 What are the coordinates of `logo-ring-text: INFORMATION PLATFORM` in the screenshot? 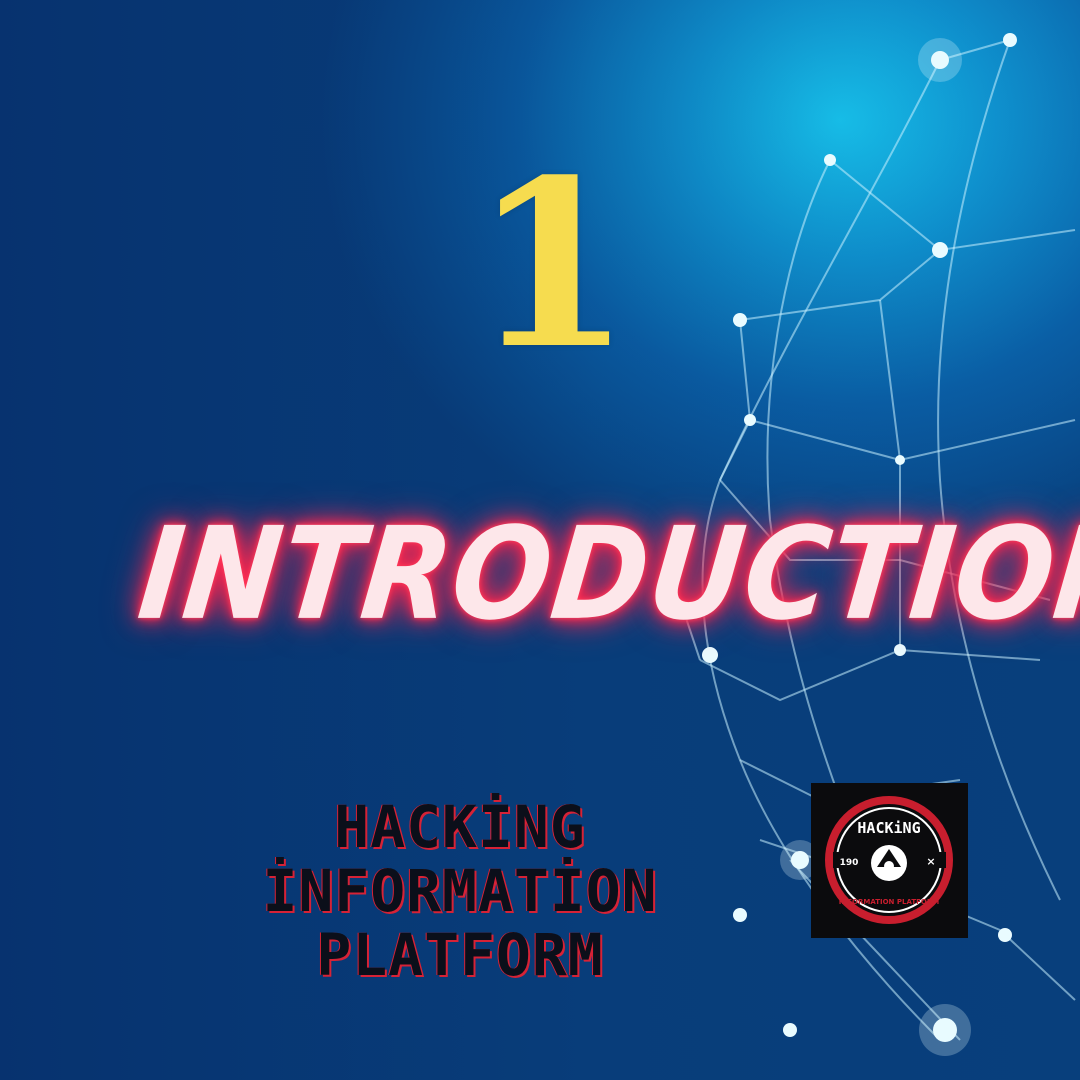 It's located at (889, 902).